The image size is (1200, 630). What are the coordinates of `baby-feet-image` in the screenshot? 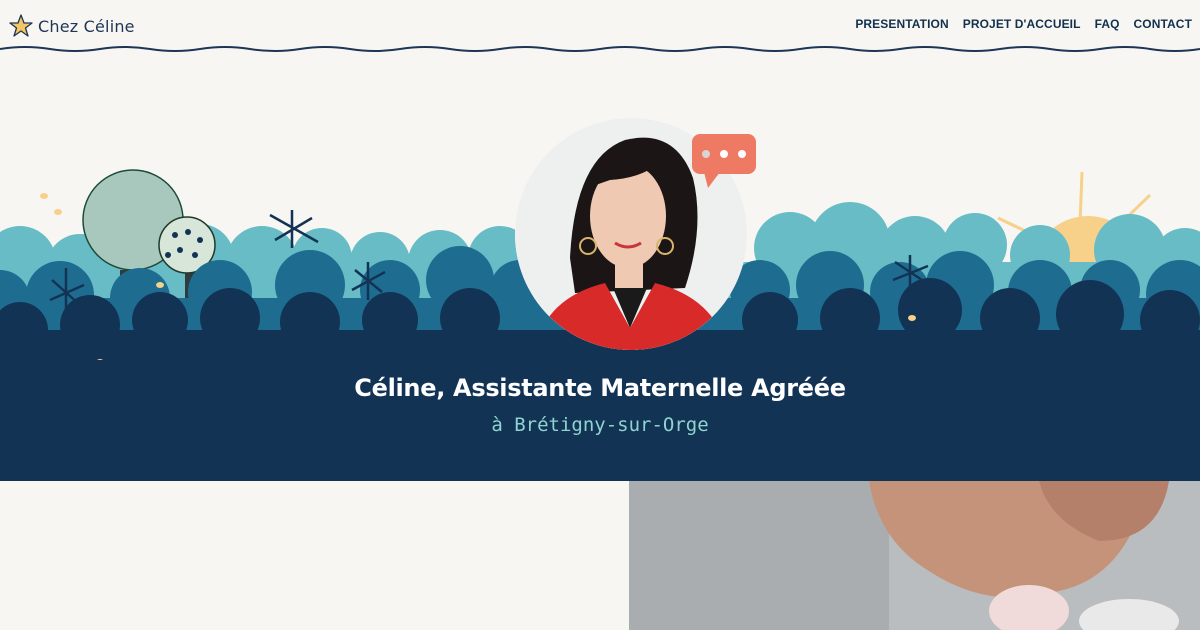 It's located at (914, 555).